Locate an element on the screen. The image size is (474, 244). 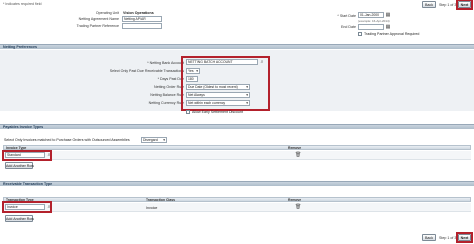
netting-agreement-input: Netting AP/AR is located at coordinates (142, 19).